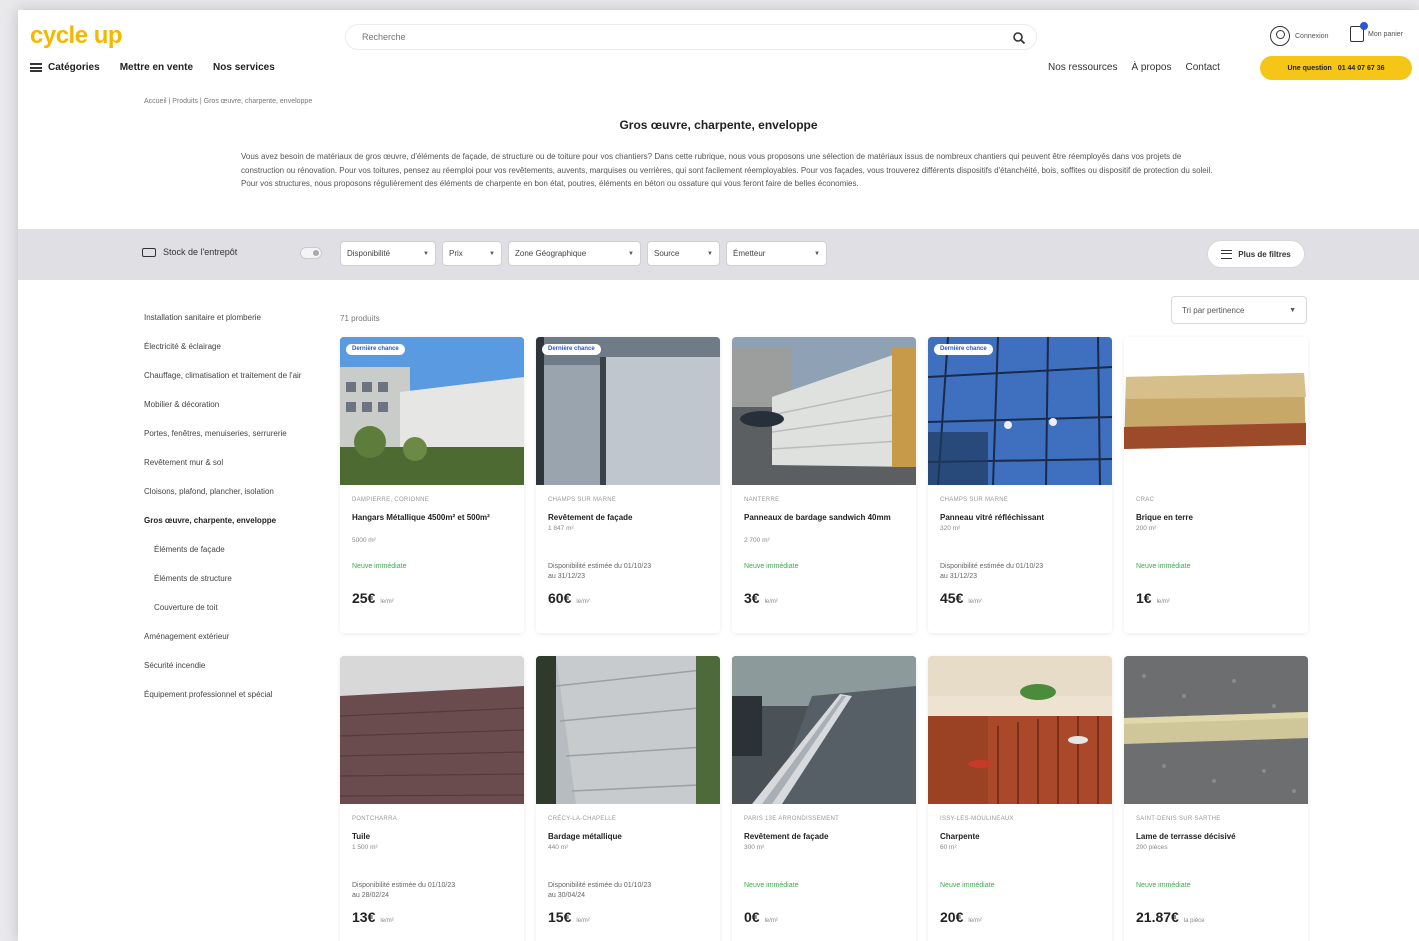 This screenshot has width=1419, height=941. Describe the element at coordinates (236, 317) in the screenshot. I see `sidebar-item: Installation sanitaire et plomberie` at that location.